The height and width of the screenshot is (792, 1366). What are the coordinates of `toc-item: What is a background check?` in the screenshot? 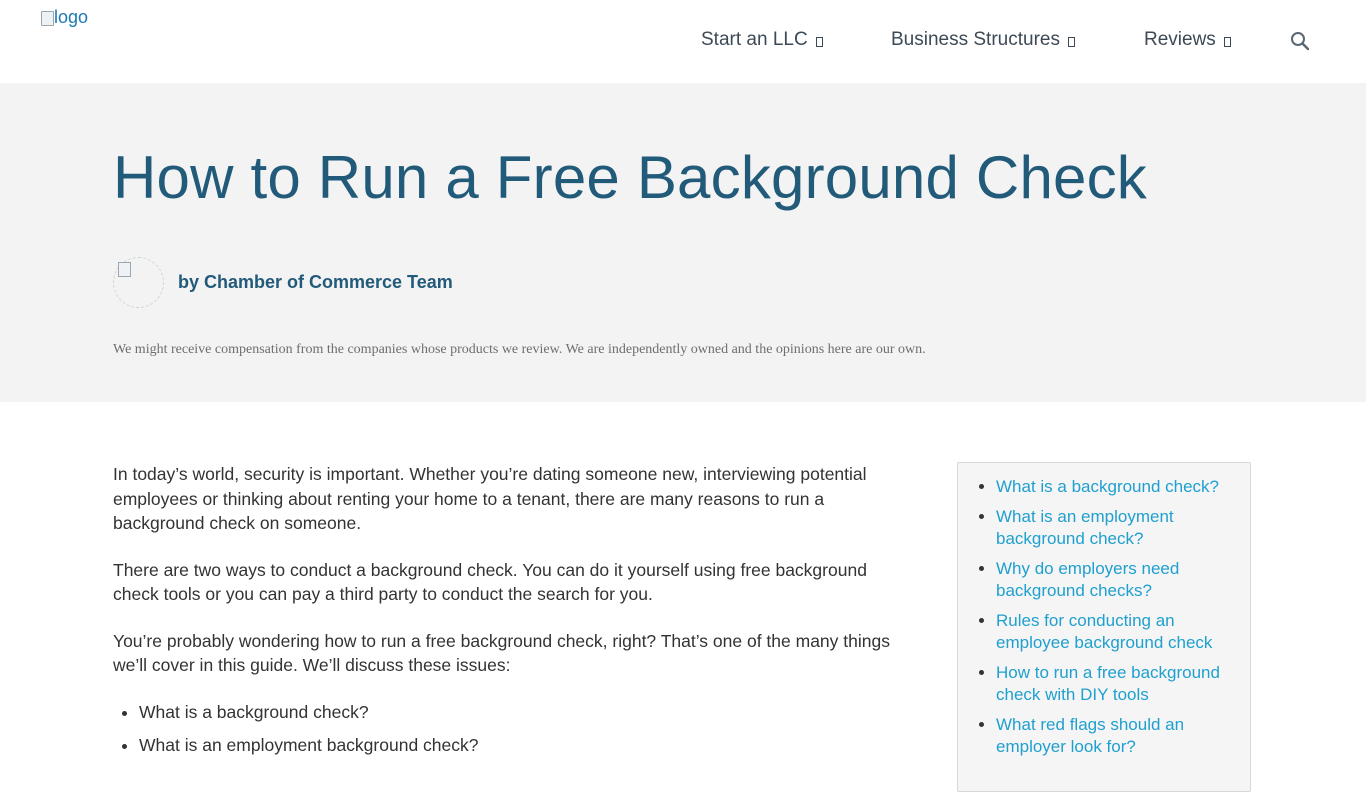 It's located at (1114, 487).